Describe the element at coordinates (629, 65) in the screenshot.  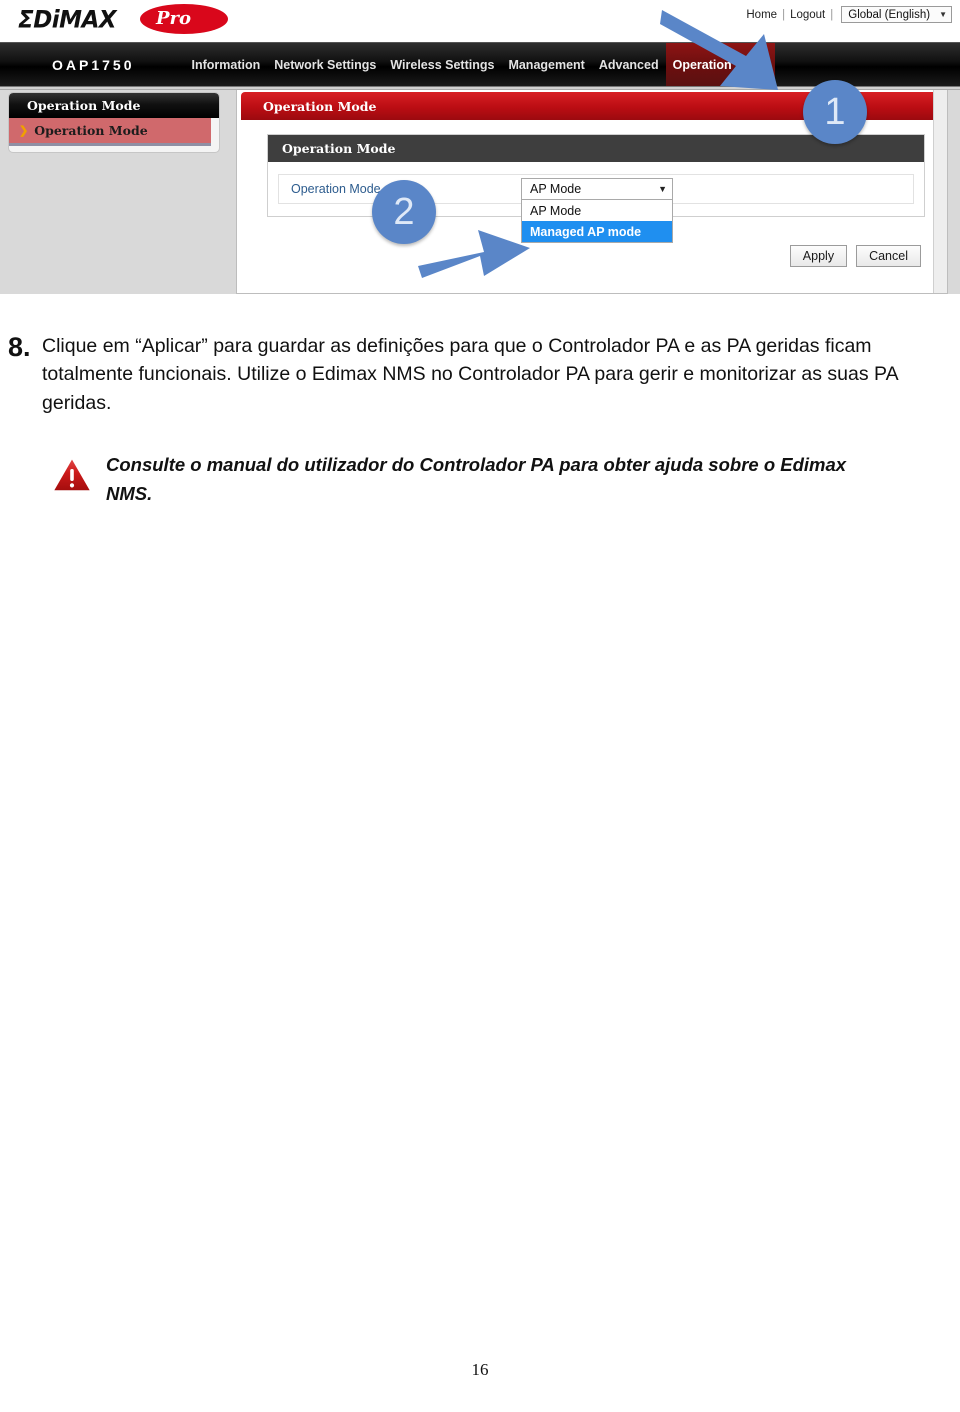
I see `nav-item-advanced: Advanced` at that location.